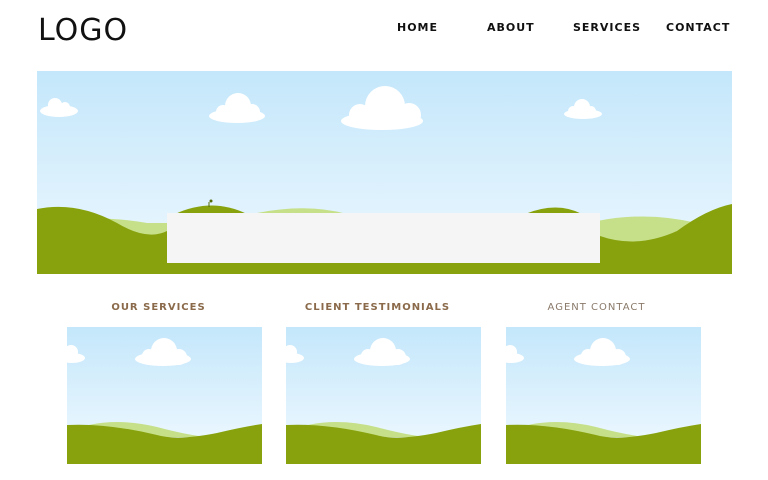  What do you see at coordinates (596, 308) in the screenshot?
I see `section-title-agent-contact: AGENT CONTACT` at bounding box center [596, 308].